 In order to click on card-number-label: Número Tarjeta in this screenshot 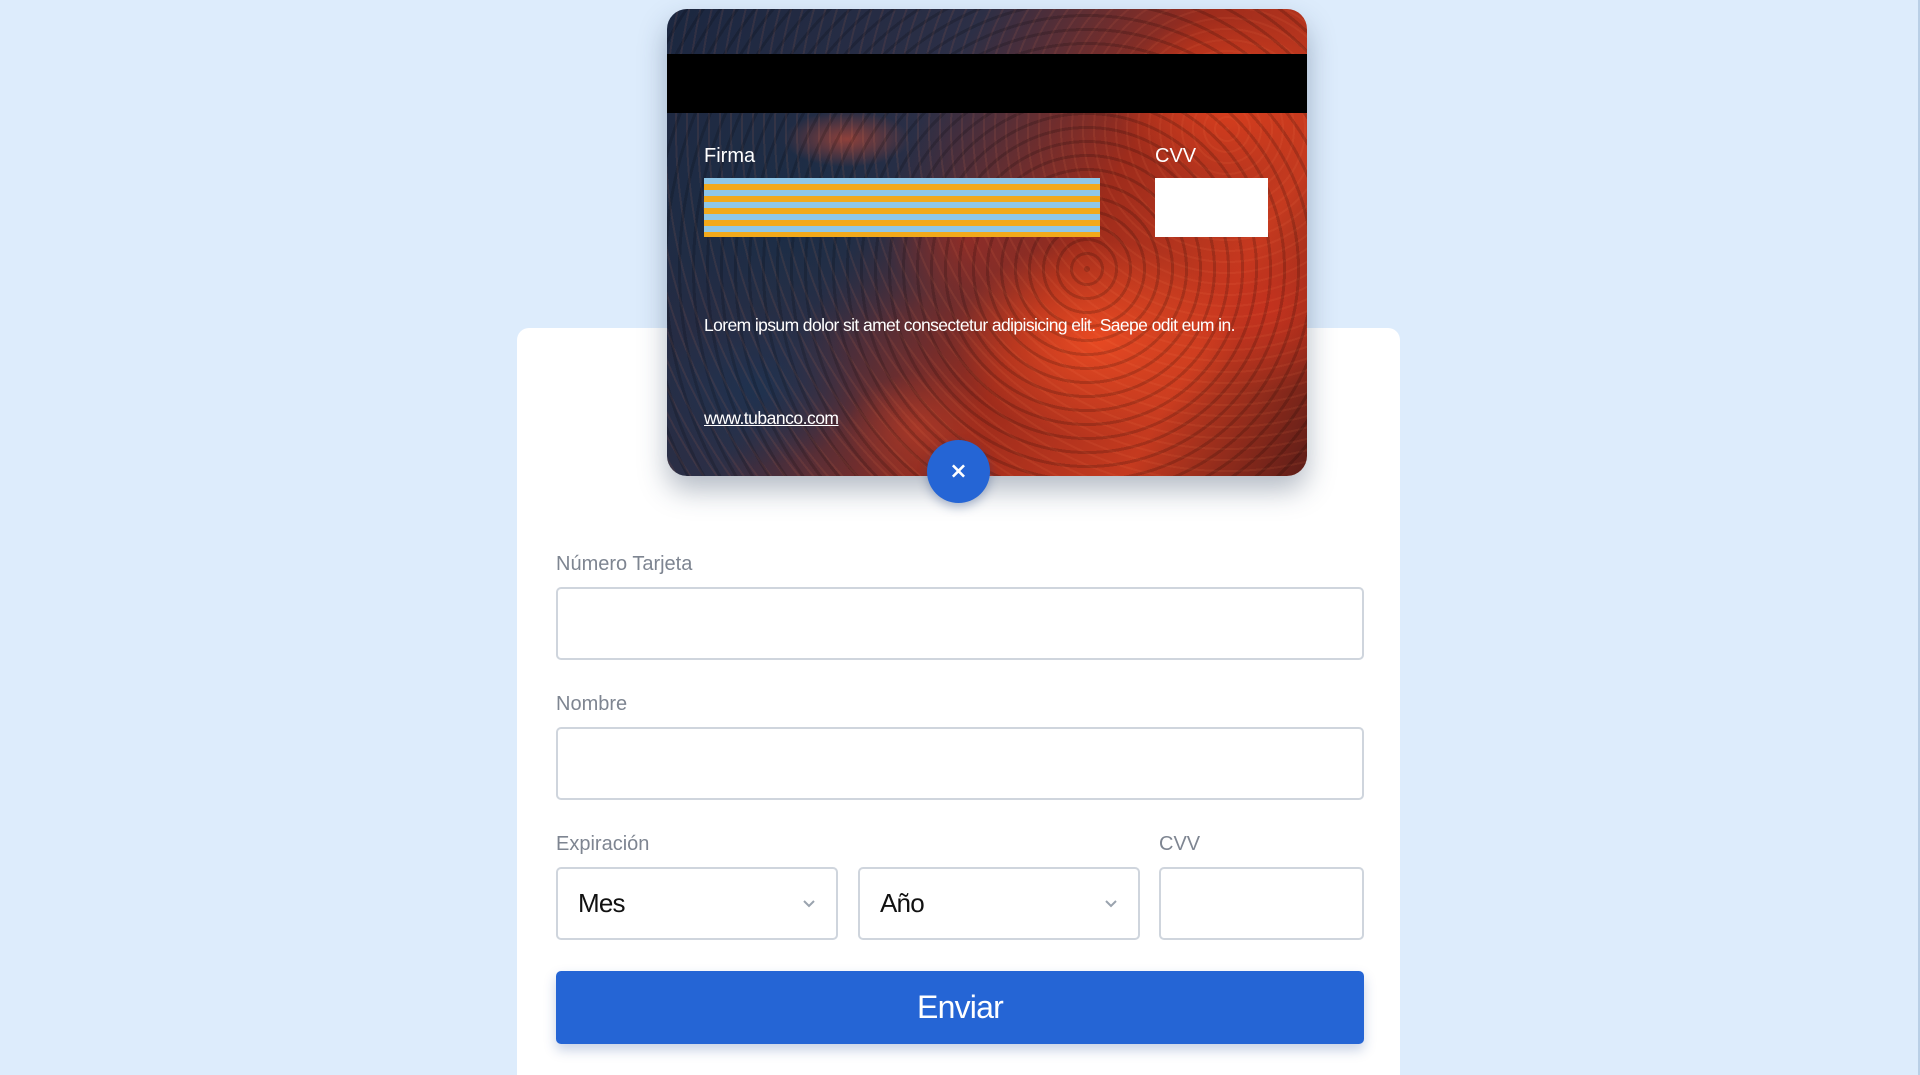, I will do `click(624, 564)`.